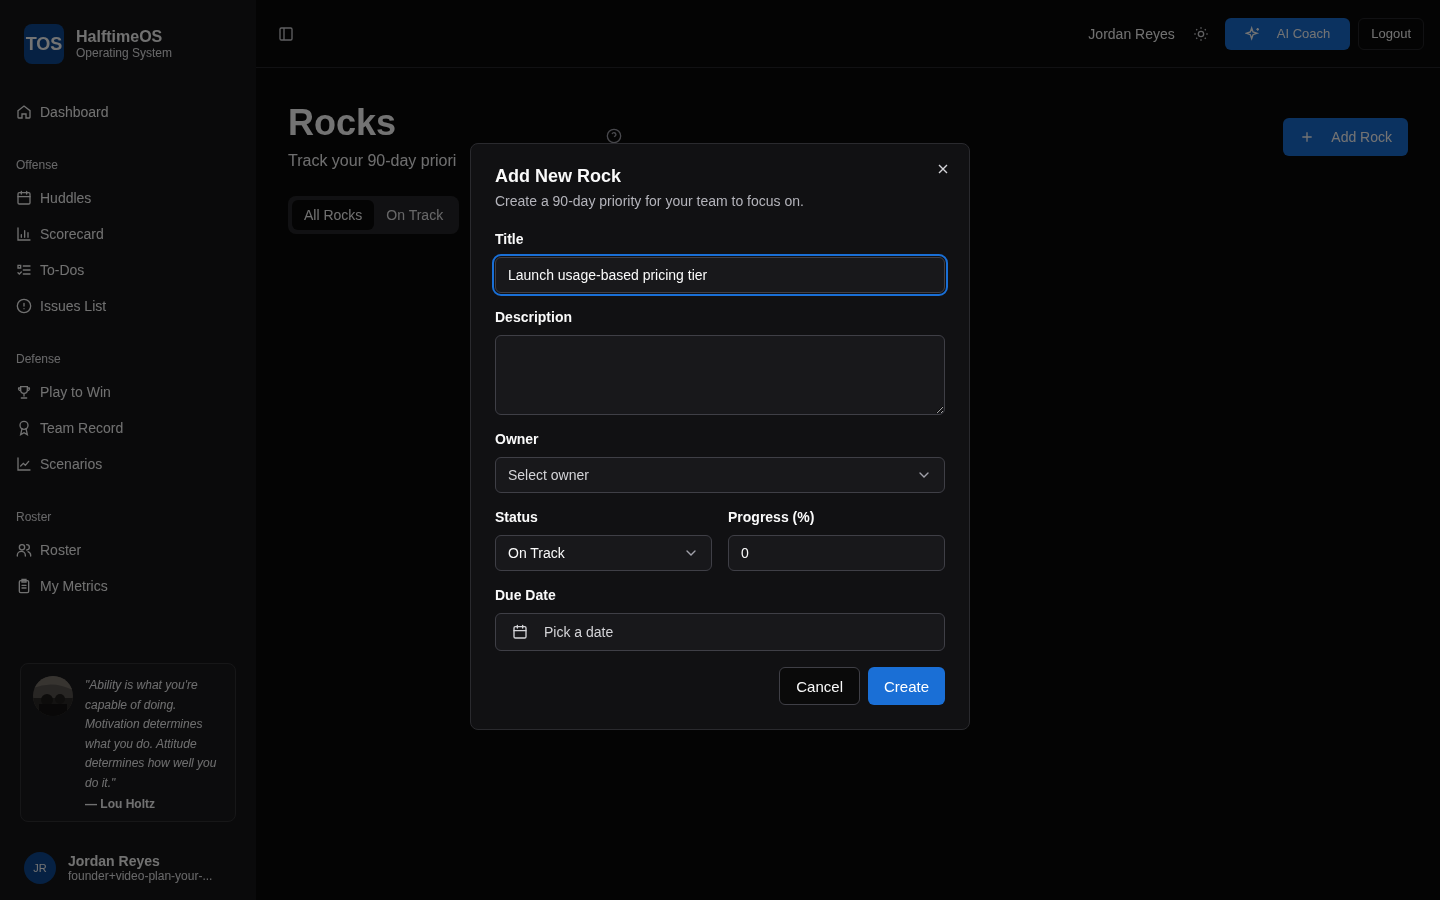 The width and height of the screenshot is (1440, 900). What do you see at coordinates (372, 161) in the screenshot?
I see `page-subtitle: Track your 90-day priori` at bounding box center [372, 161].